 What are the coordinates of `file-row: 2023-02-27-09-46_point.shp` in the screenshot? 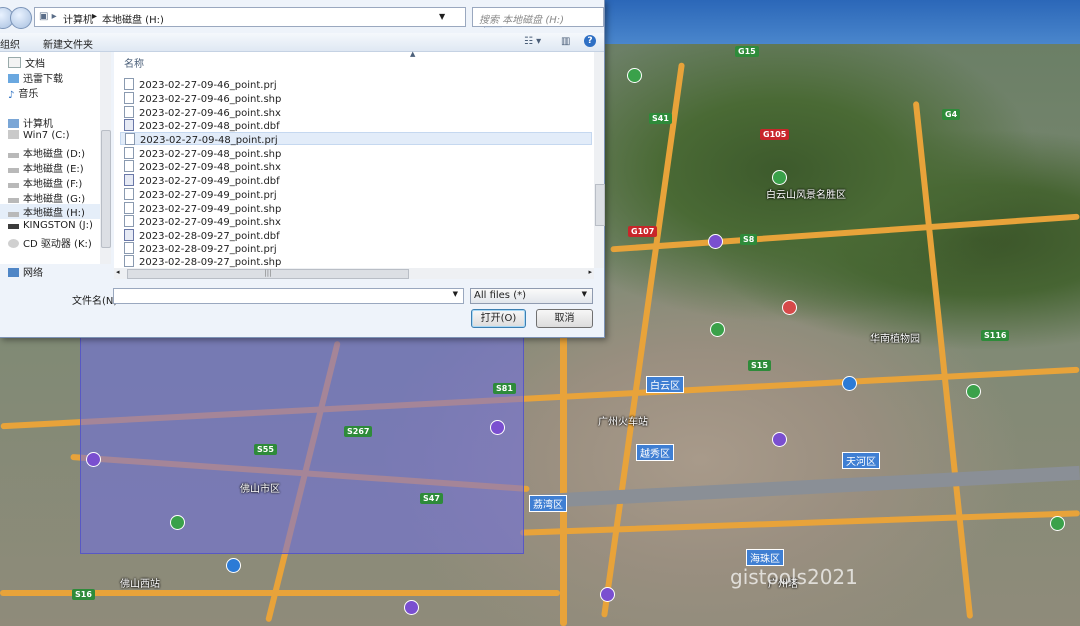 It's located at (358, 98).